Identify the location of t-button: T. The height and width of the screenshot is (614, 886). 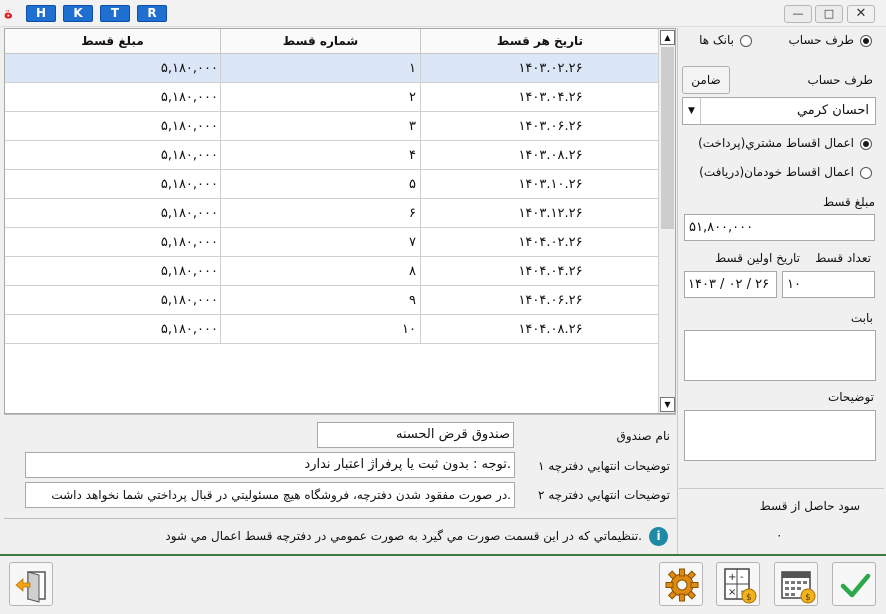
(115, 13).